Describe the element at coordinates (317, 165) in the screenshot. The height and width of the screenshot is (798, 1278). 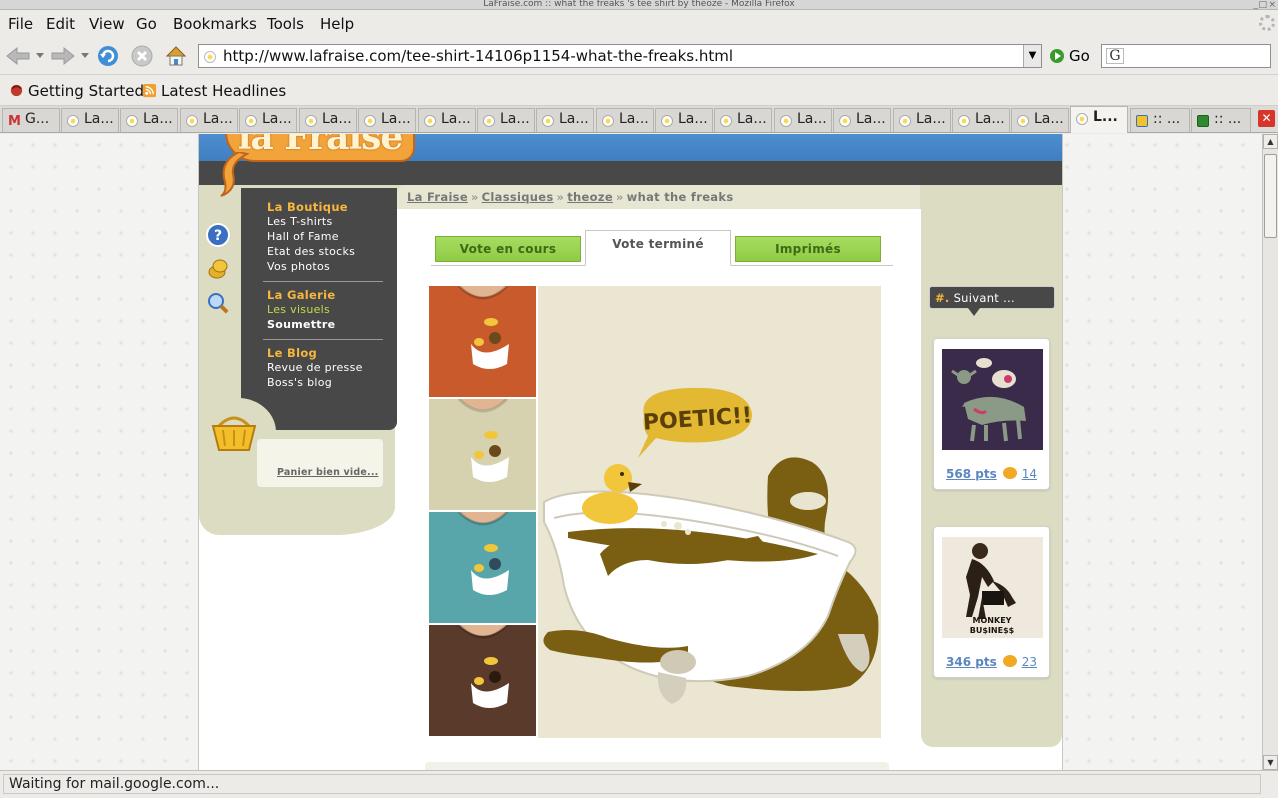
I see `site-logo: la Fraise` at that location.